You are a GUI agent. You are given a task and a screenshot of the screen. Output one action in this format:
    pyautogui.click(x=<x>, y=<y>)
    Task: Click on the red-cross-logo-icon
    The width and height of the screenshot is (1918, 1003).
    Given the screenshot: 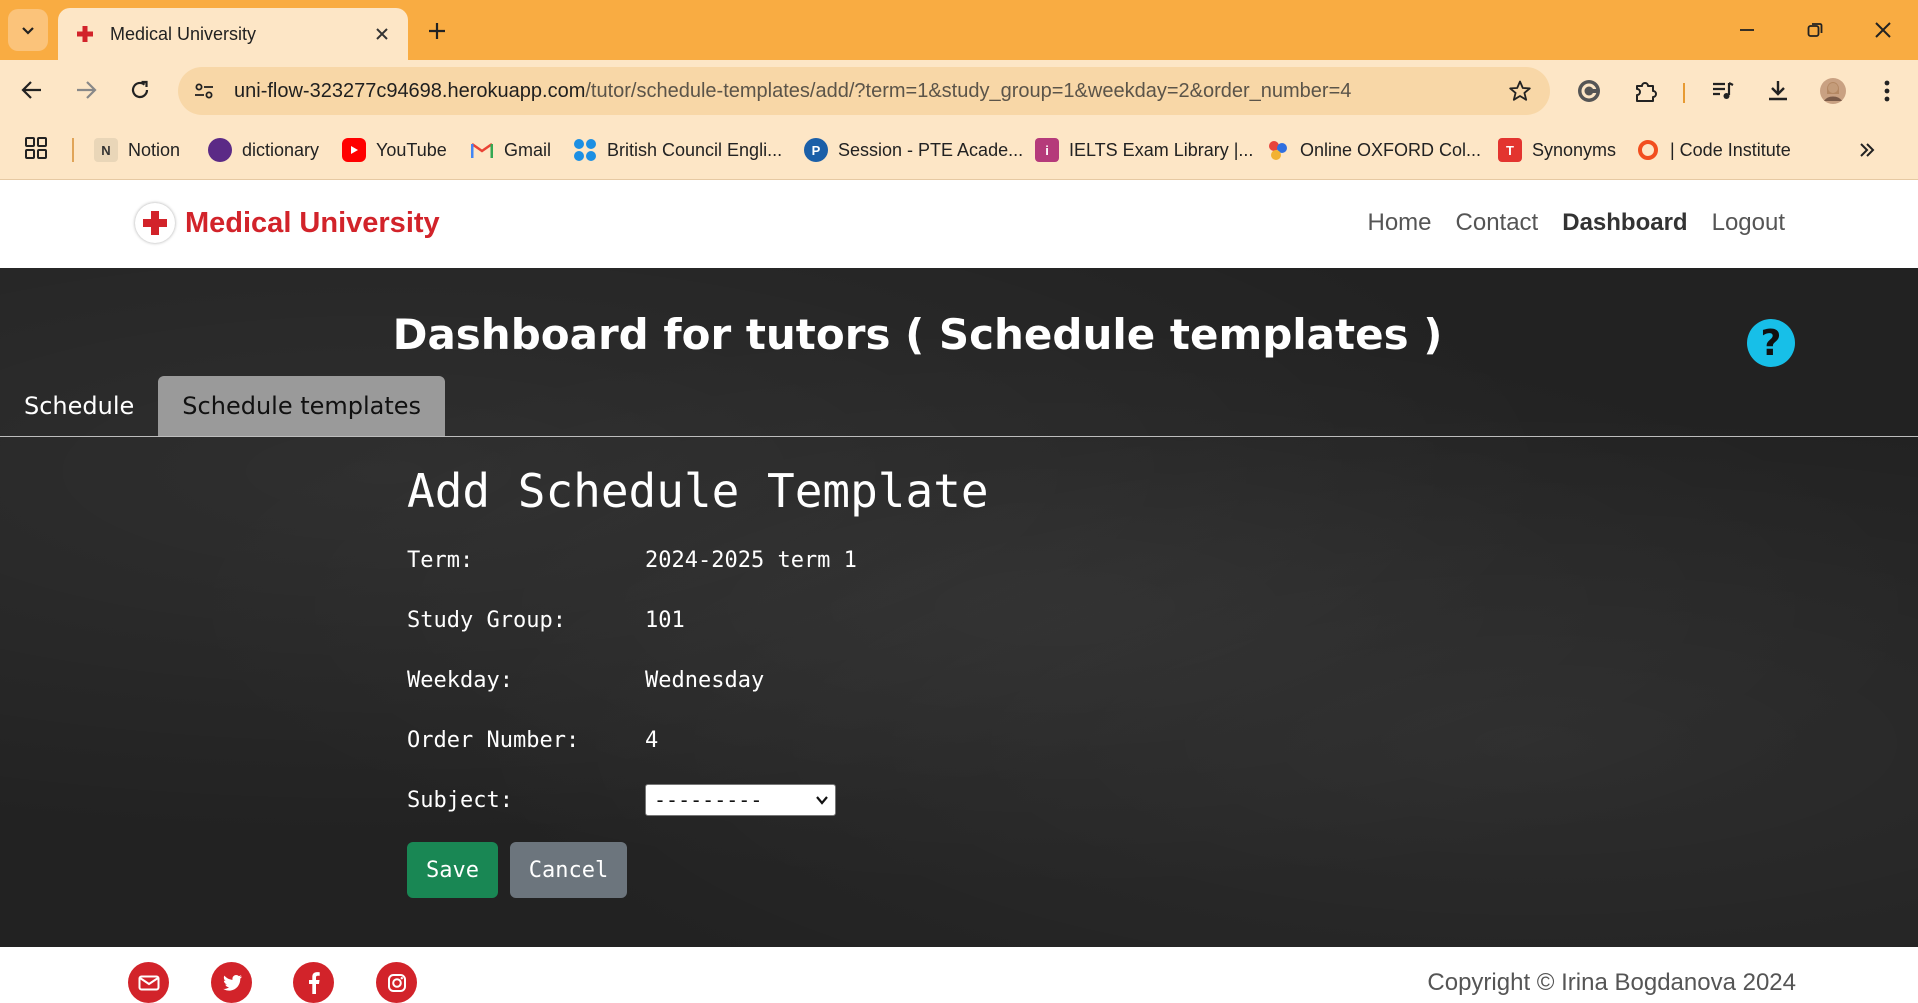 What is the action you would take?
    pyautogui.click(x=155, y=223)
    